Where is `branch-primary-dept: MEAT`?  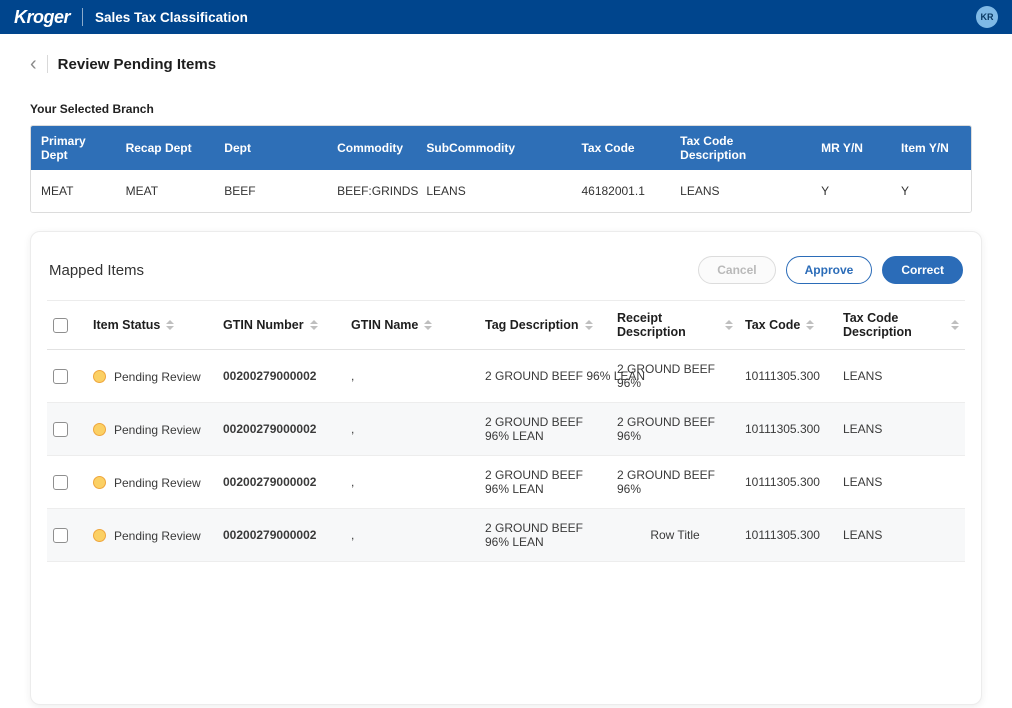
branch-primary-dept: MEAT is located at coordinates (73, 191).